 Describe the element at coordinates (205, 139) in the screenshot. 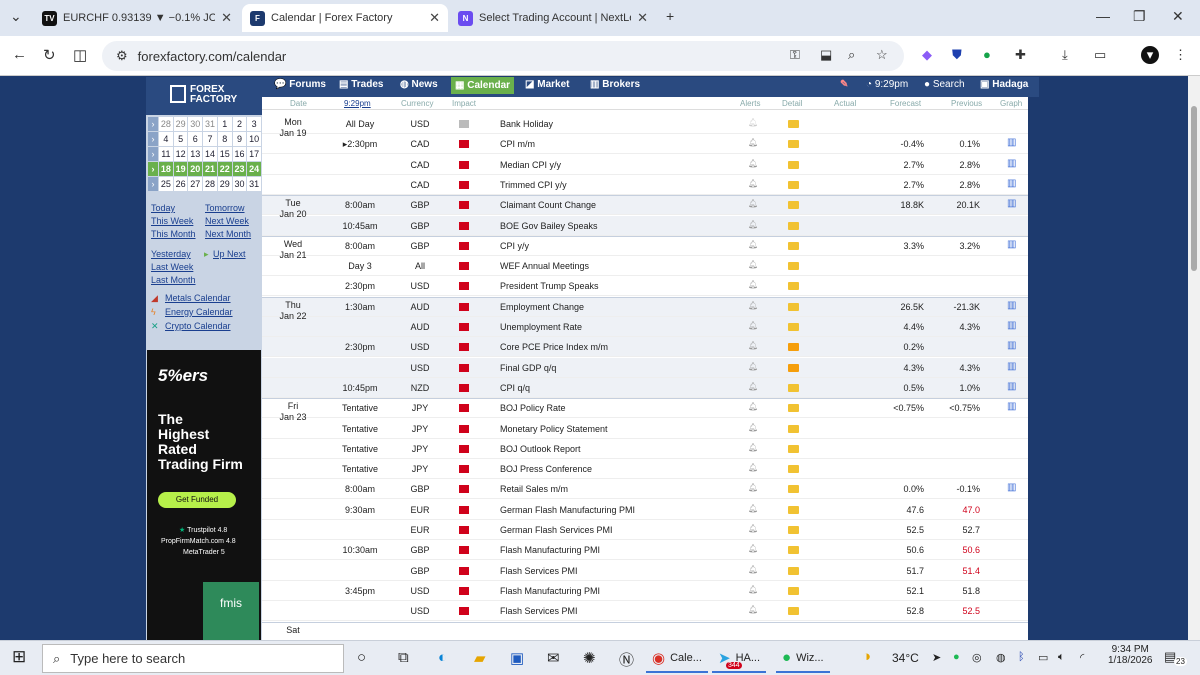

I see `calendar-week-row: › 4 5 6 7 8 9 10` at that location.